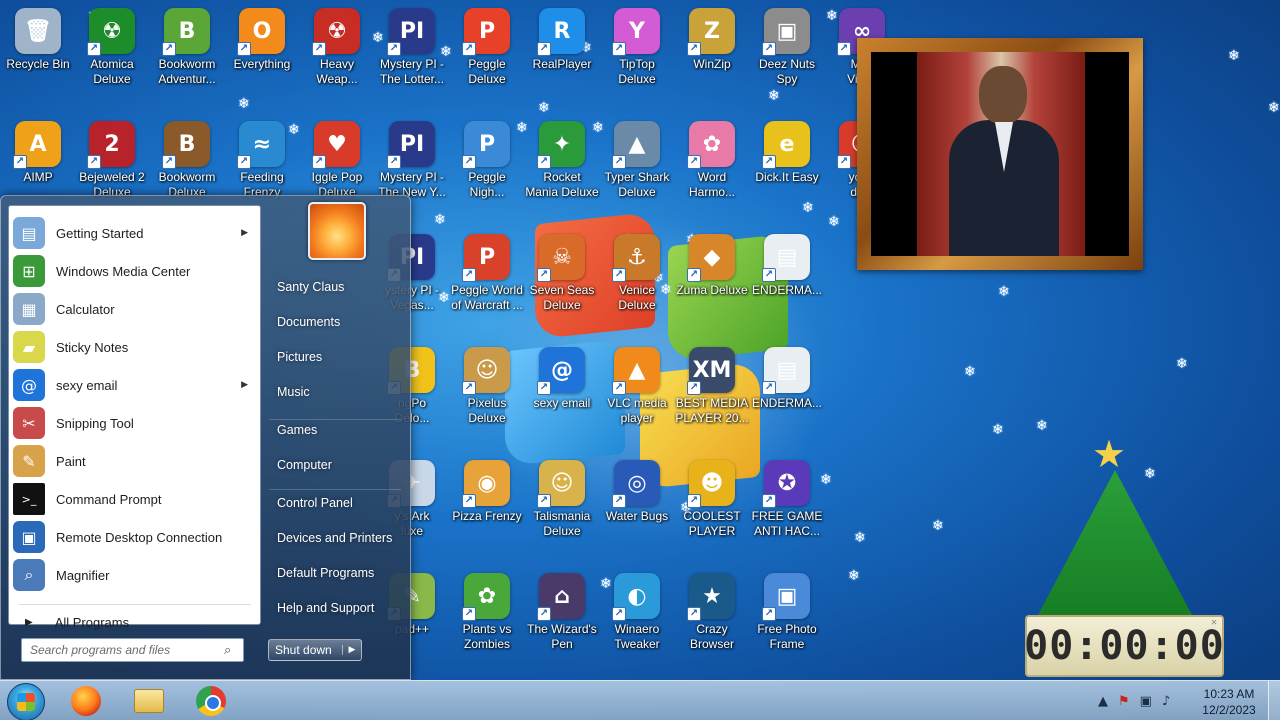  Describe the element at coordinates (325, 608) in the screenshot. I see `start-menu-link: Help and Support` at that location.